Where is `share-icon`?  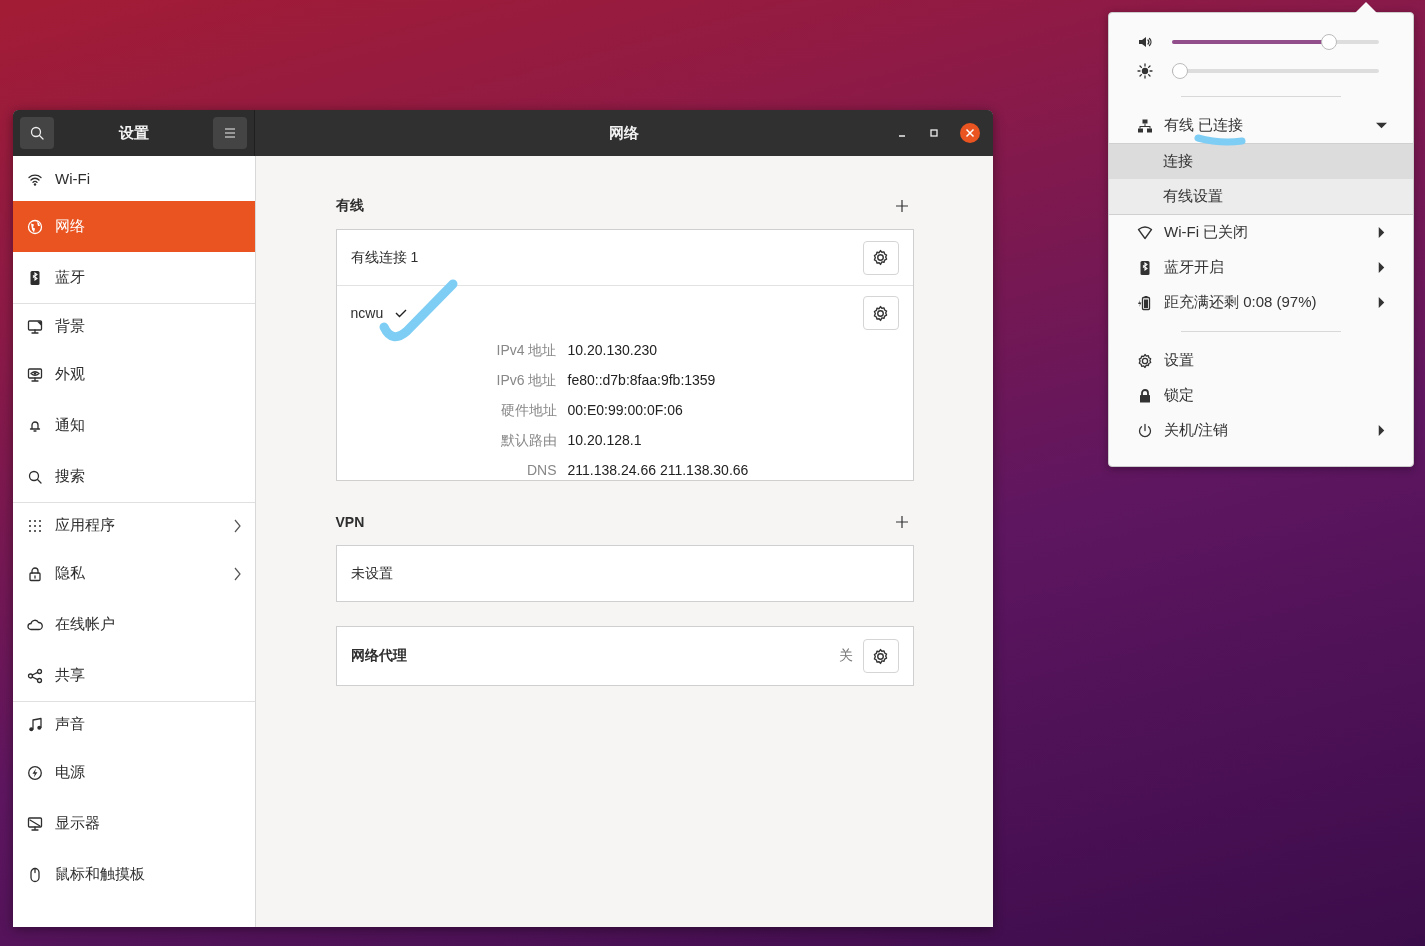
share-icon is located at coordinates (35, 675).